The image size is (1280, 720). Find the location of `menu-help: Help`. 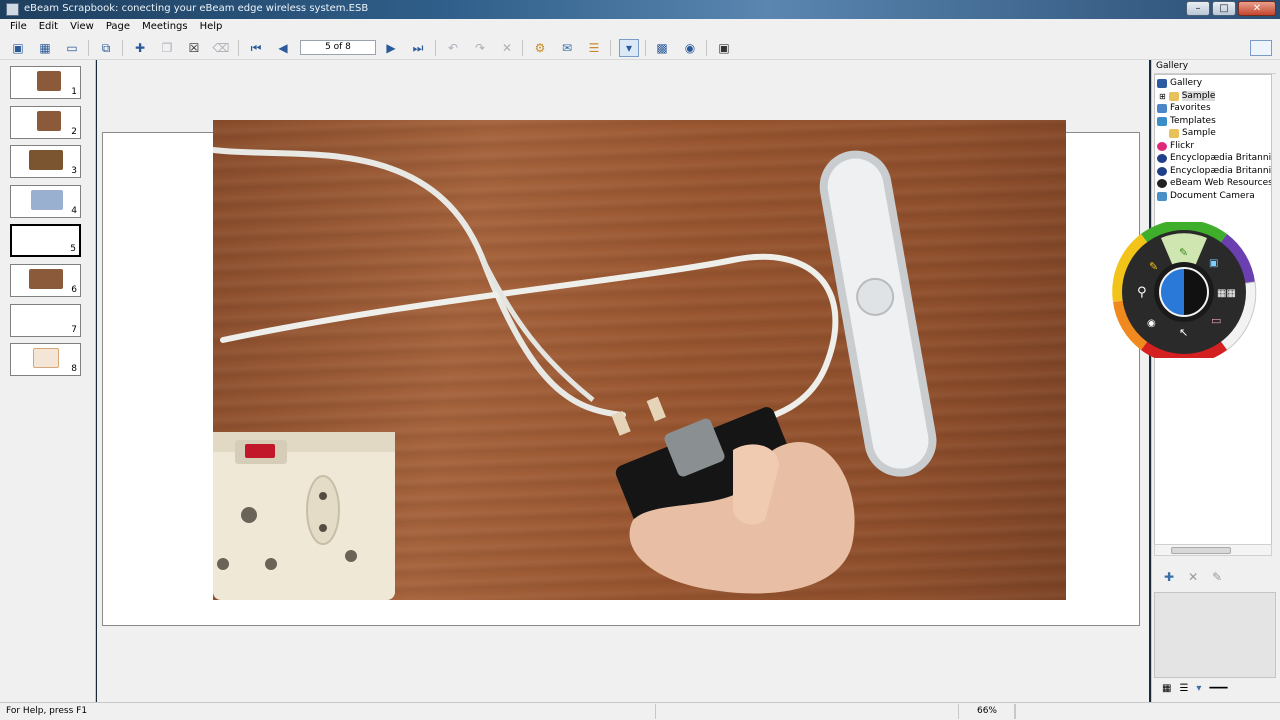

menu-help: Help is located at coordinates (211, 27).